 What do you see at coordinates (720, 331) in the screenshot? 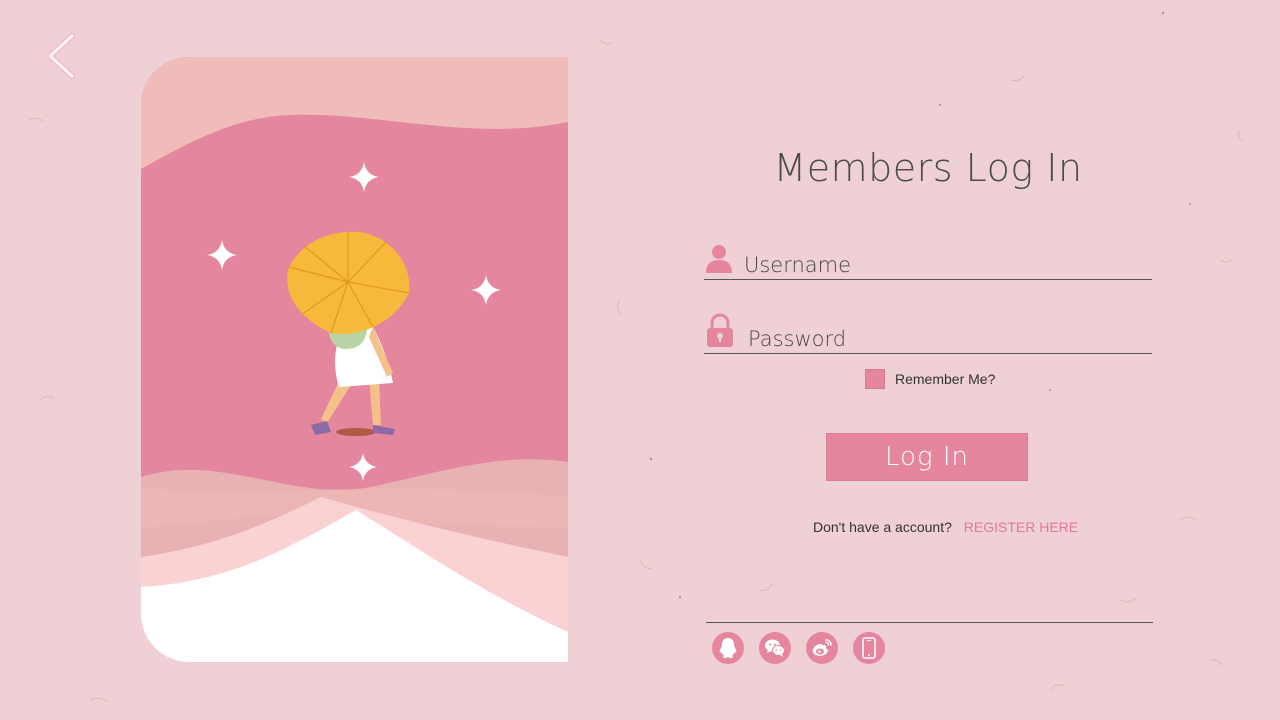
I see `lock-icon` at bounding box center [720, 331].